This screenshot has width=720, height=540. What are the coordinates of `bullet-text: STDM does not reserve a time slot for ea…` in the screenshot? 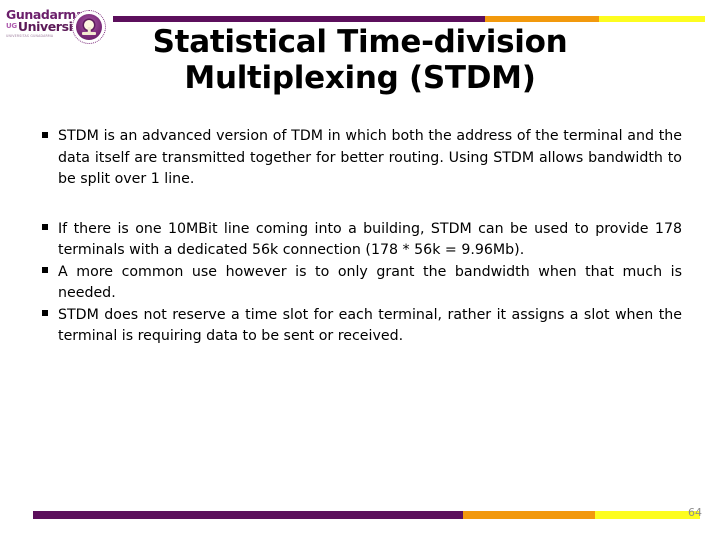 It's located at (370, 325).